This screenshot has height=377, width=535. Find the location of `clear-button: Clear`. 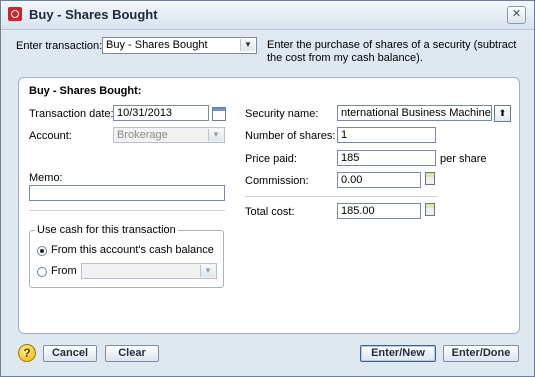

clear-button: Clear is located at coordinates (132, 353).